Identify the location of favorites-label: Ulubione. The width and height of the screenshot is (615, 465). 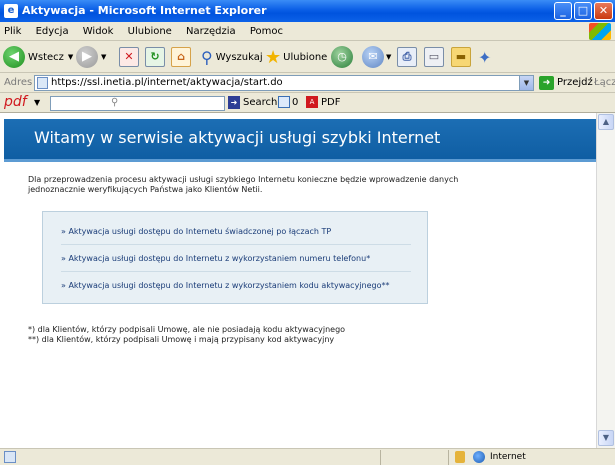
(305, 57).